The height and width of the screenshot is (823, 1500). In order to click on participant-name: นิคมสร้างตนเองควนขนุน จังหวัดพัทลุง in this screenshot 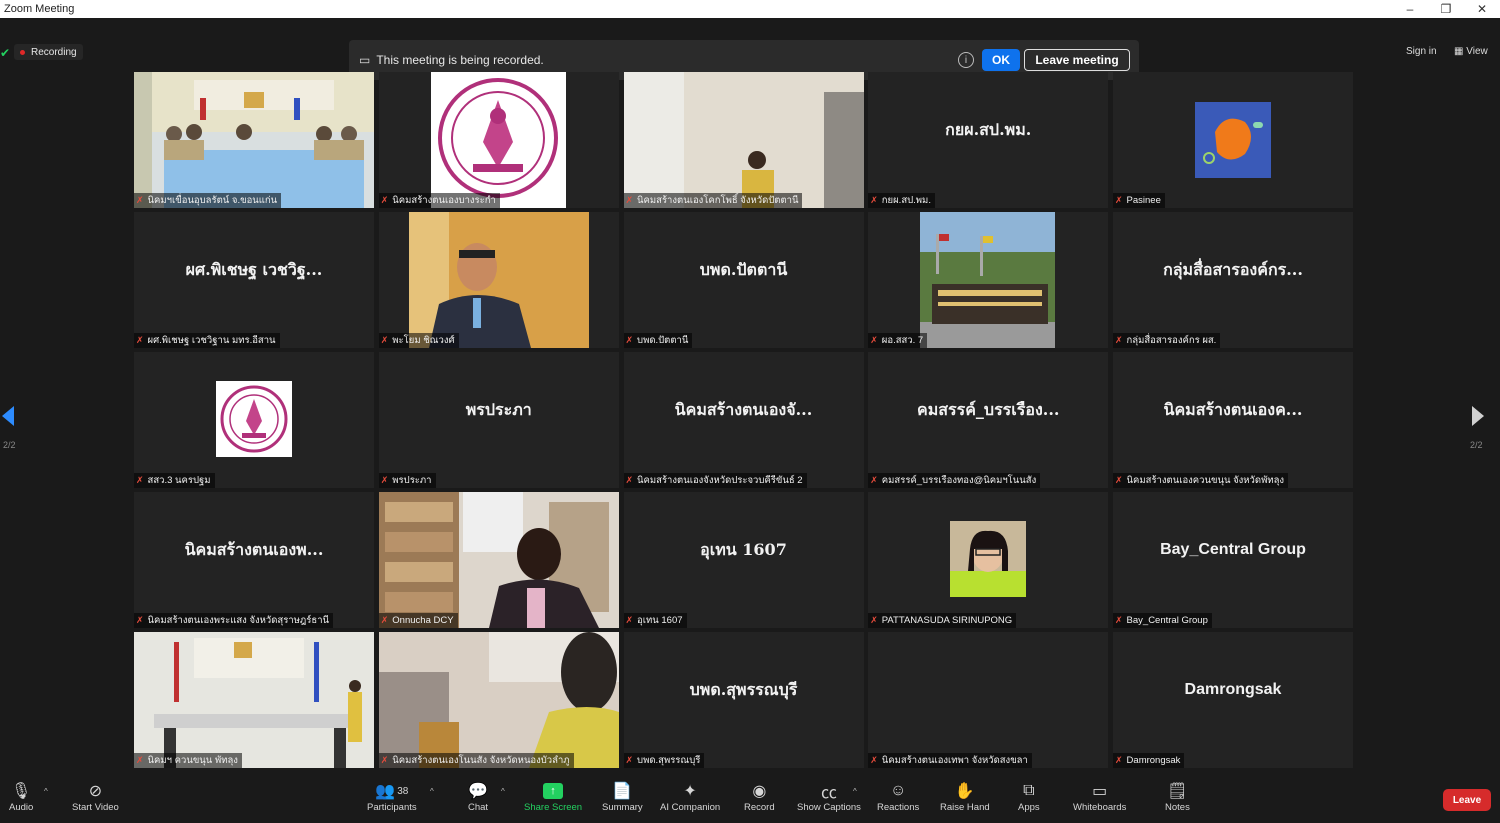, I will do `click(1205, 480)`.